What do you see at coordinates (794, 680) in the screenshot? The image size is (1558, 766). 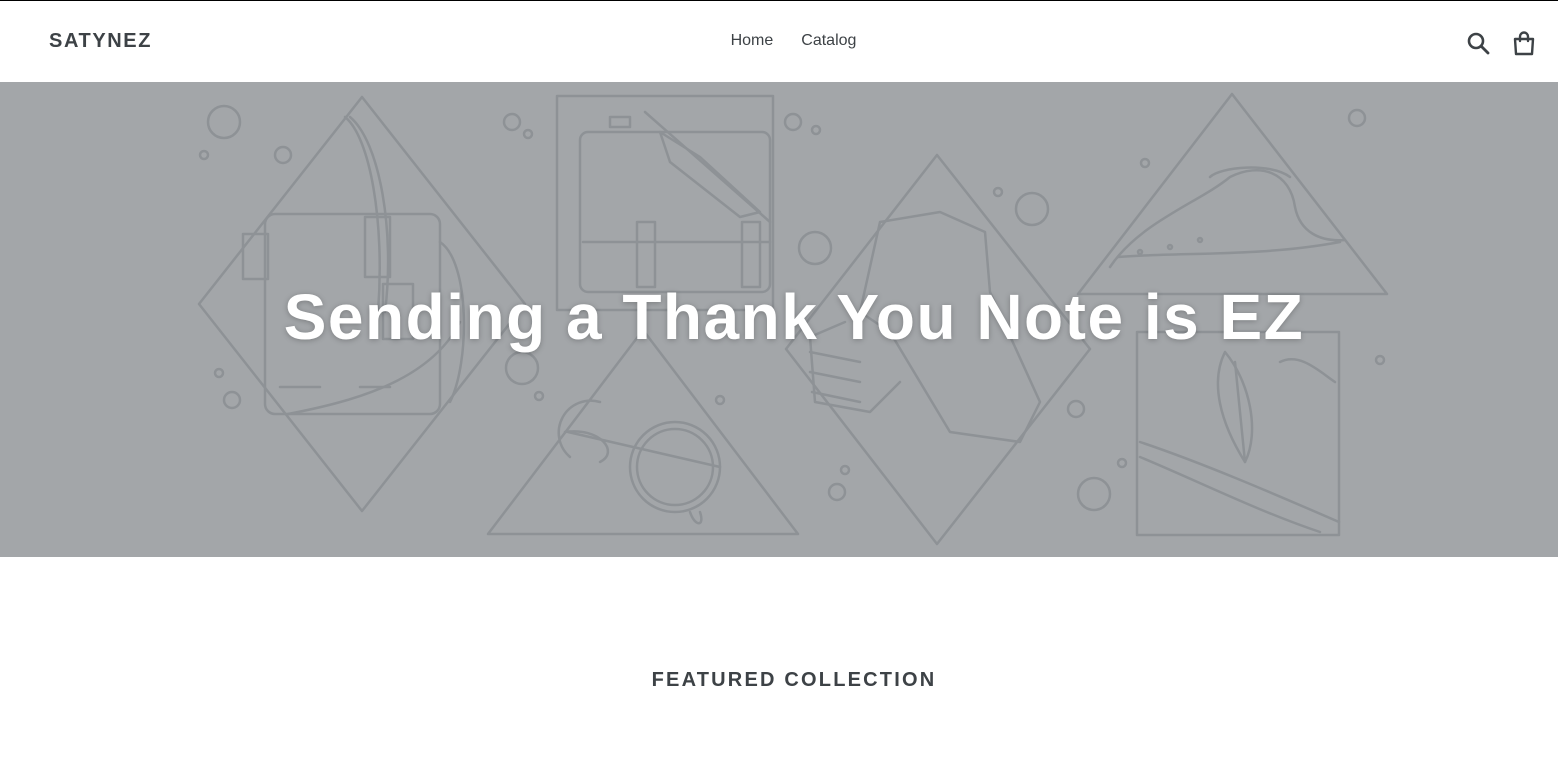 I see `featured-collection-heading: FEATURED COLLECTION` at bounding box center [794, 680].